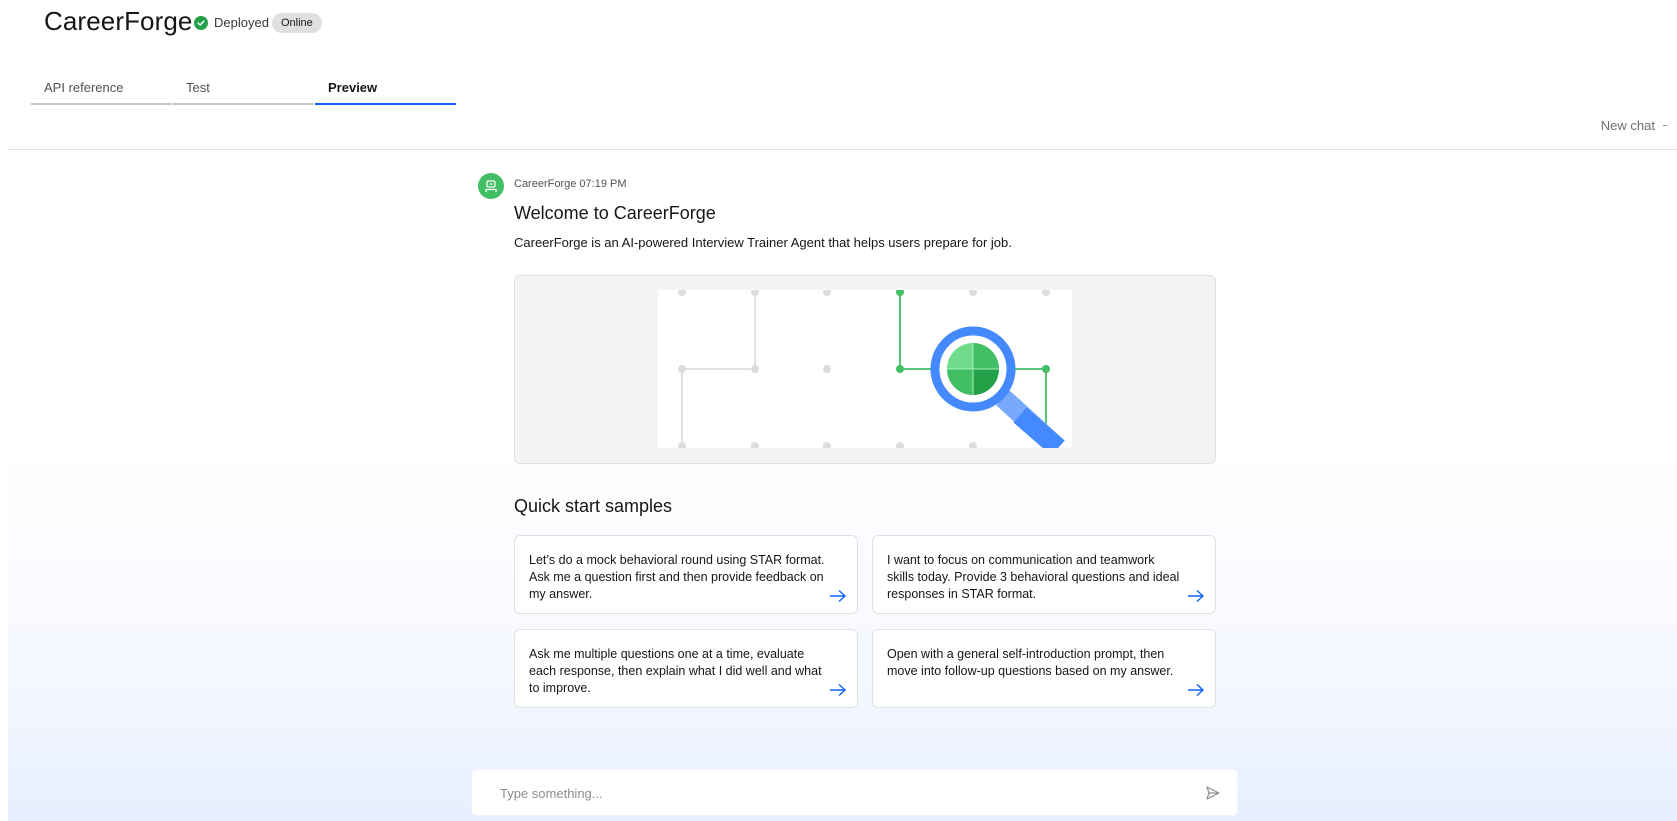 This screenshot has width=1677, height=821. What do you see at coordinates (1627, 125) in the screenshot?
I see `new-chat-label: New chat` at bounding box center [1627, 125].